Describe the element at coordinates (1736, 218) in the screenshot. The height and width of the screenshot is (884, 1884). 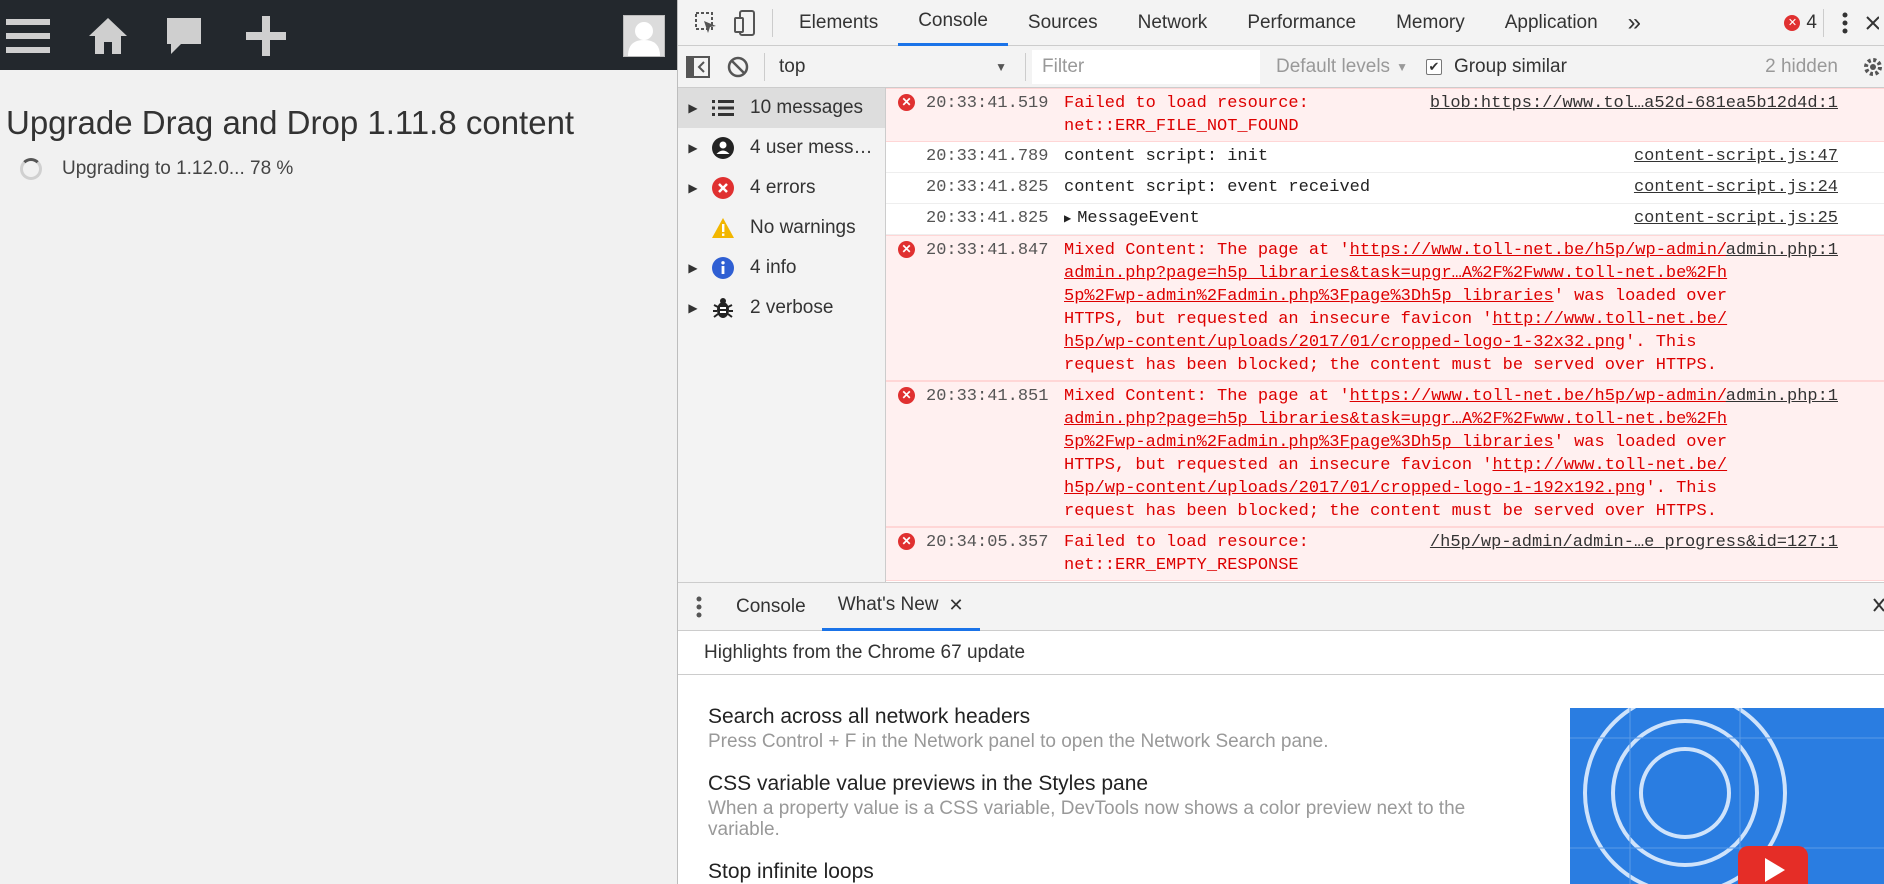
I see `source-link: content-script.js:25` at that location.